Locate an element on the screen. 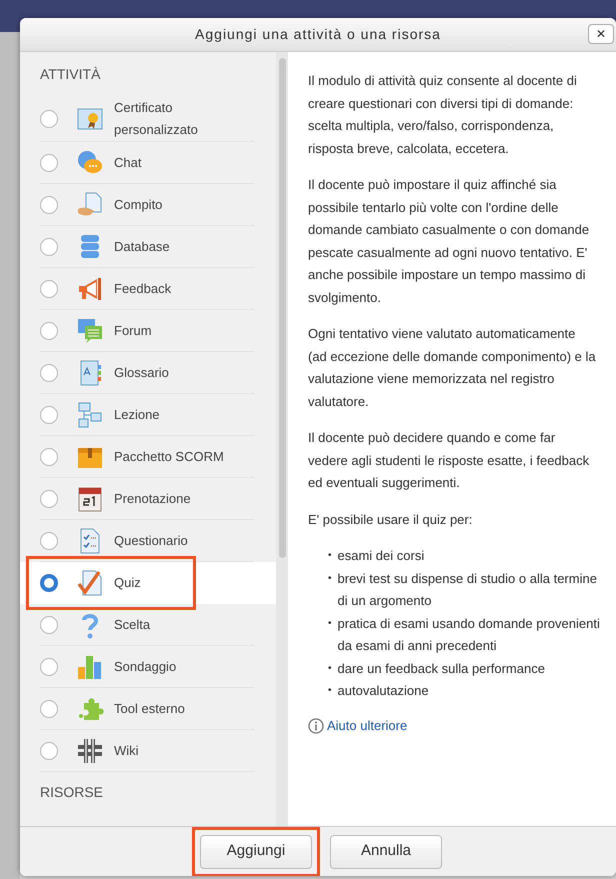  forum-icon is located at coordinates (90, 330).